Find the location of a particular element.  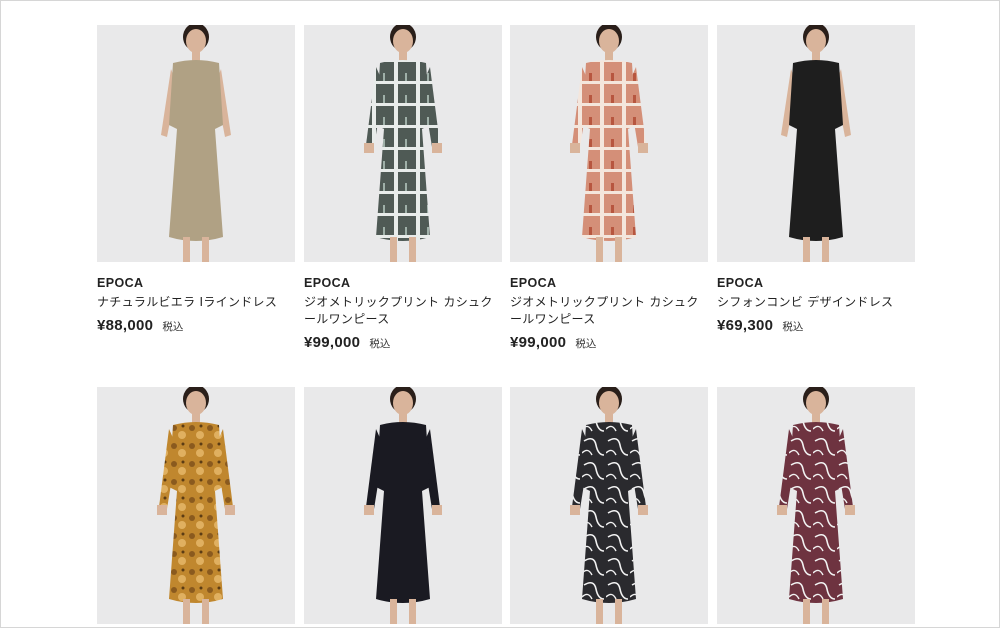

product-name: ナチュラルビエラ Iラインドレス is located at coordinates (196, 302).